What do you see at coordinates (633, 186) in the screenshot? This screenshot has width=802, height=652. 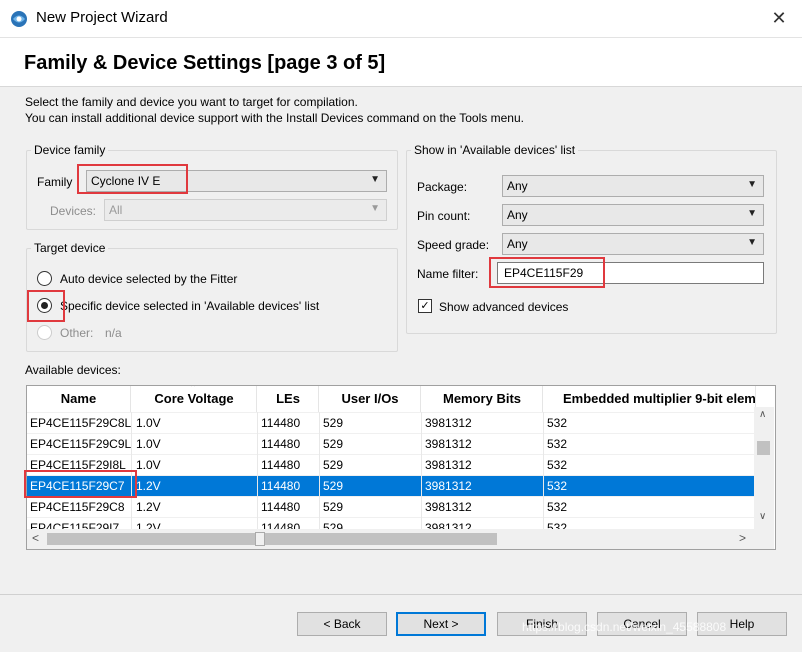 I see `package-combo: Any ▼` at bounding box center [633, 186].